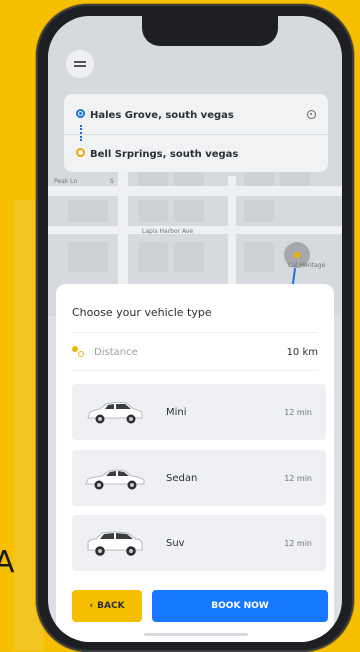 This screenshot has height=652, width=360. What do you see at coordinates (142, 312) in the screenshot?
I see `sheet-title: Choose your vehicle type` at bounding box center [142, 312].